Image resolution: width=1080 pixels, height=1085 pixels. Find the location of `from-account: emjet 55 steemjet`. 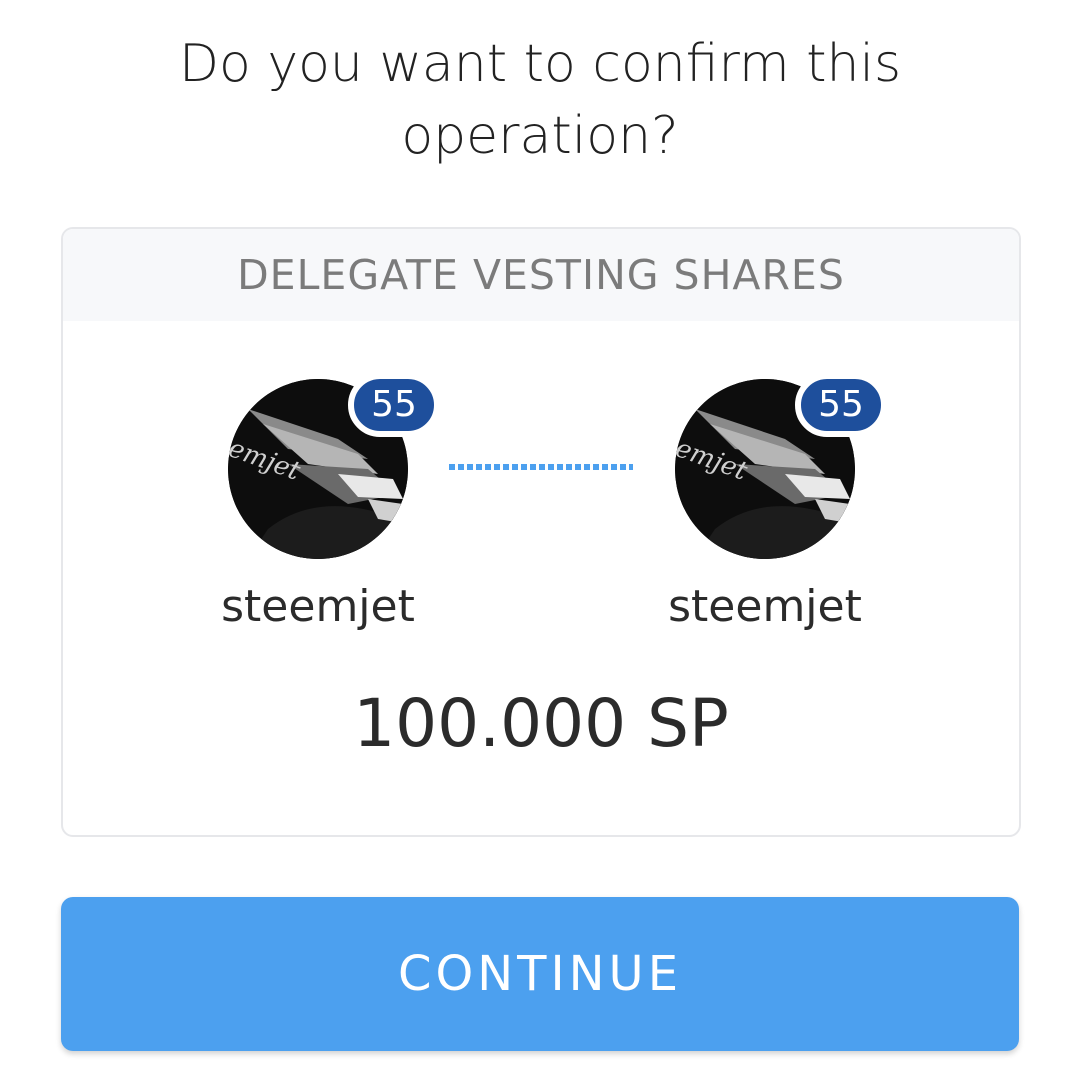

from-account: emjet 55 steemjet is located at coordinates (319, 505).